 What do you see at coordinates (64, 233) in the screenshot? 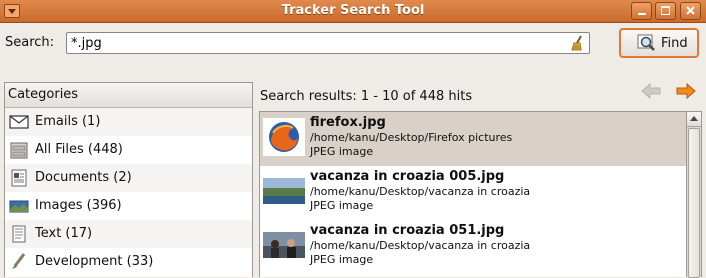
I see `category-label: Text (17)` at bounding box center [64, 233].